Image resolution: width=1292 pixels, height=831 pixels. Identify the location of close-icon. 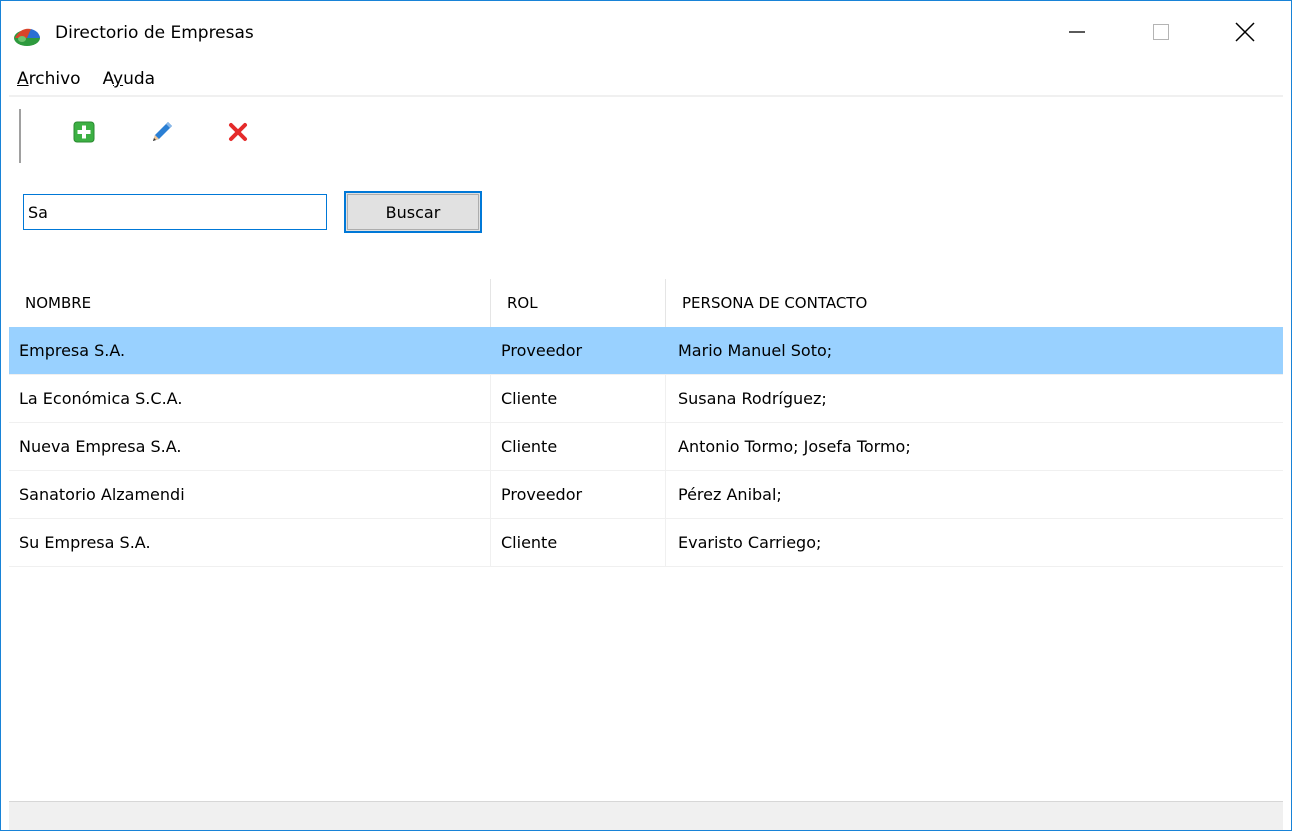
(1245, 32).